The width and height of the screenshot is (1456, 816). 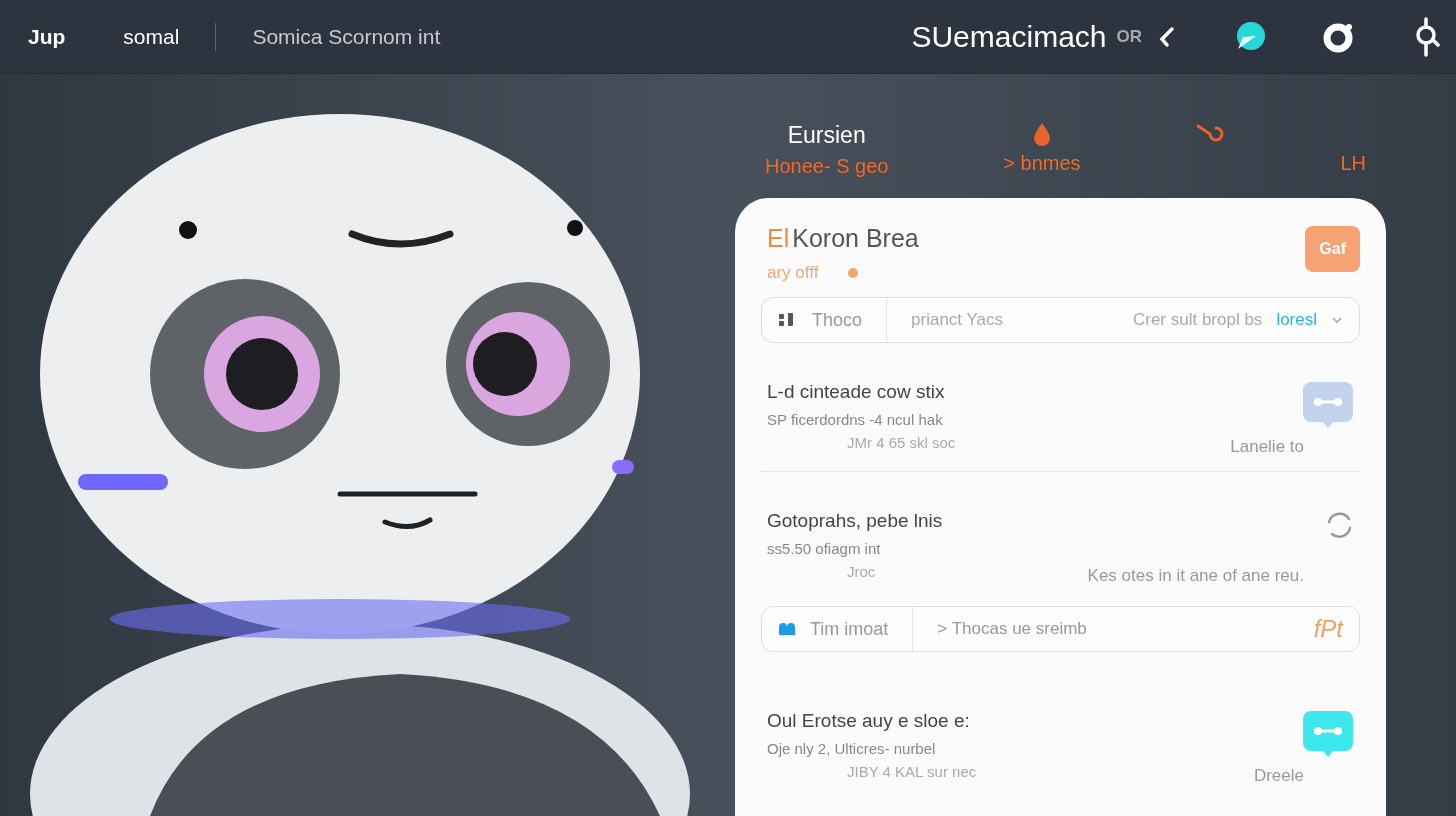 I want to click on filter-hint: Crer sult bropl bs, so click(x=1197, y=320).